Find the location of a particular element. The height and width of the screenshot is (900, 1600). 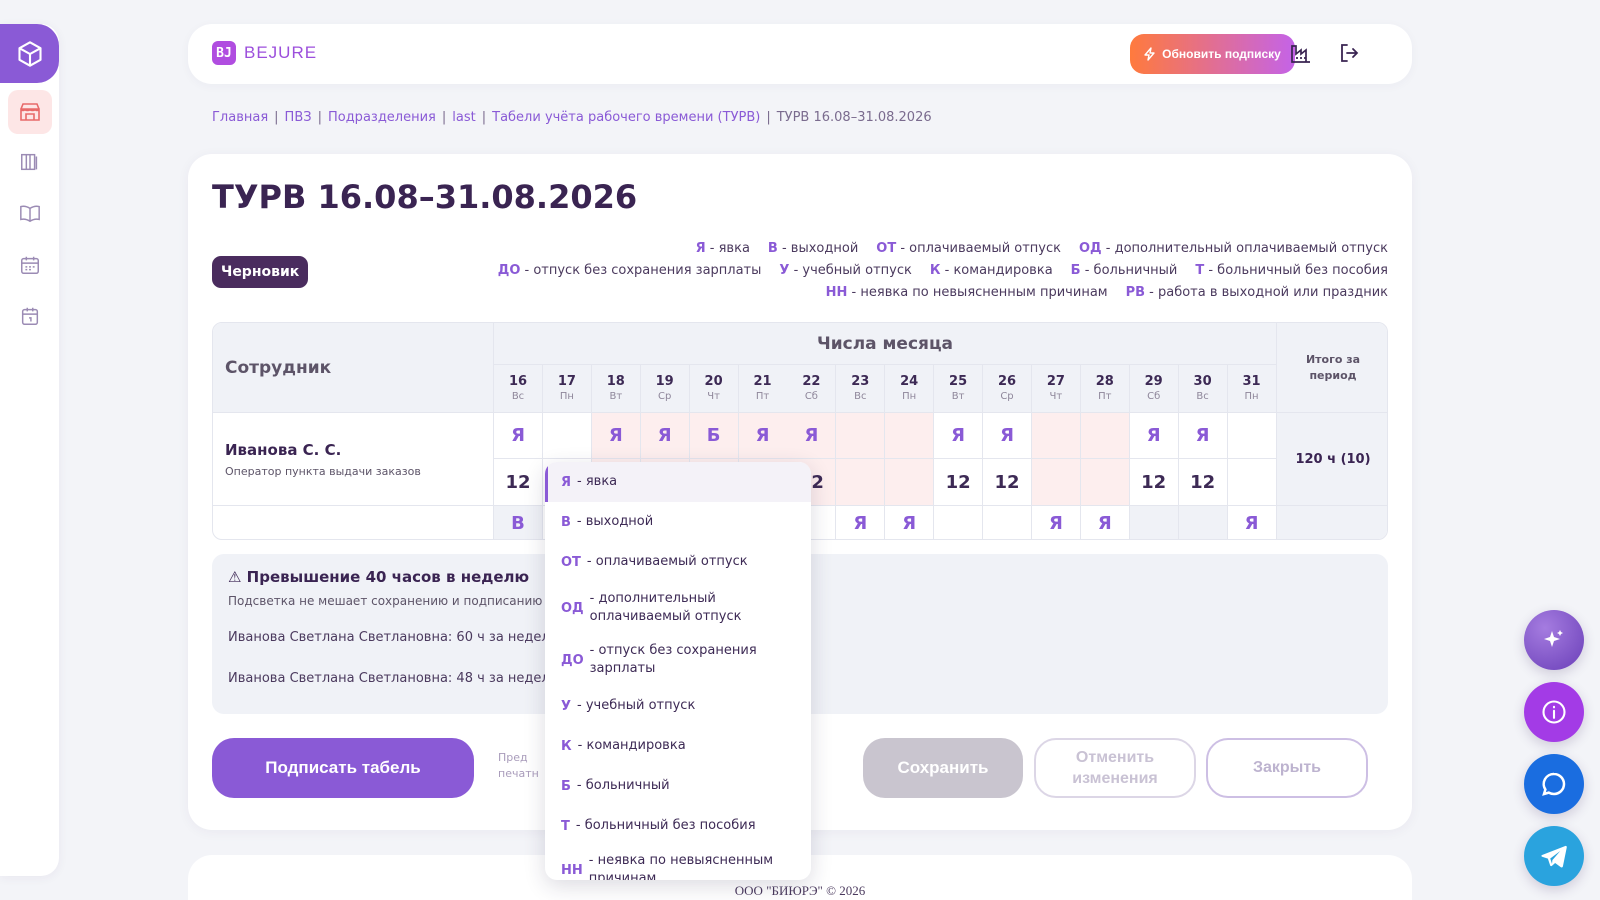

dropdown-option: У - учебный отпуск is located at coordinates (678, 706).